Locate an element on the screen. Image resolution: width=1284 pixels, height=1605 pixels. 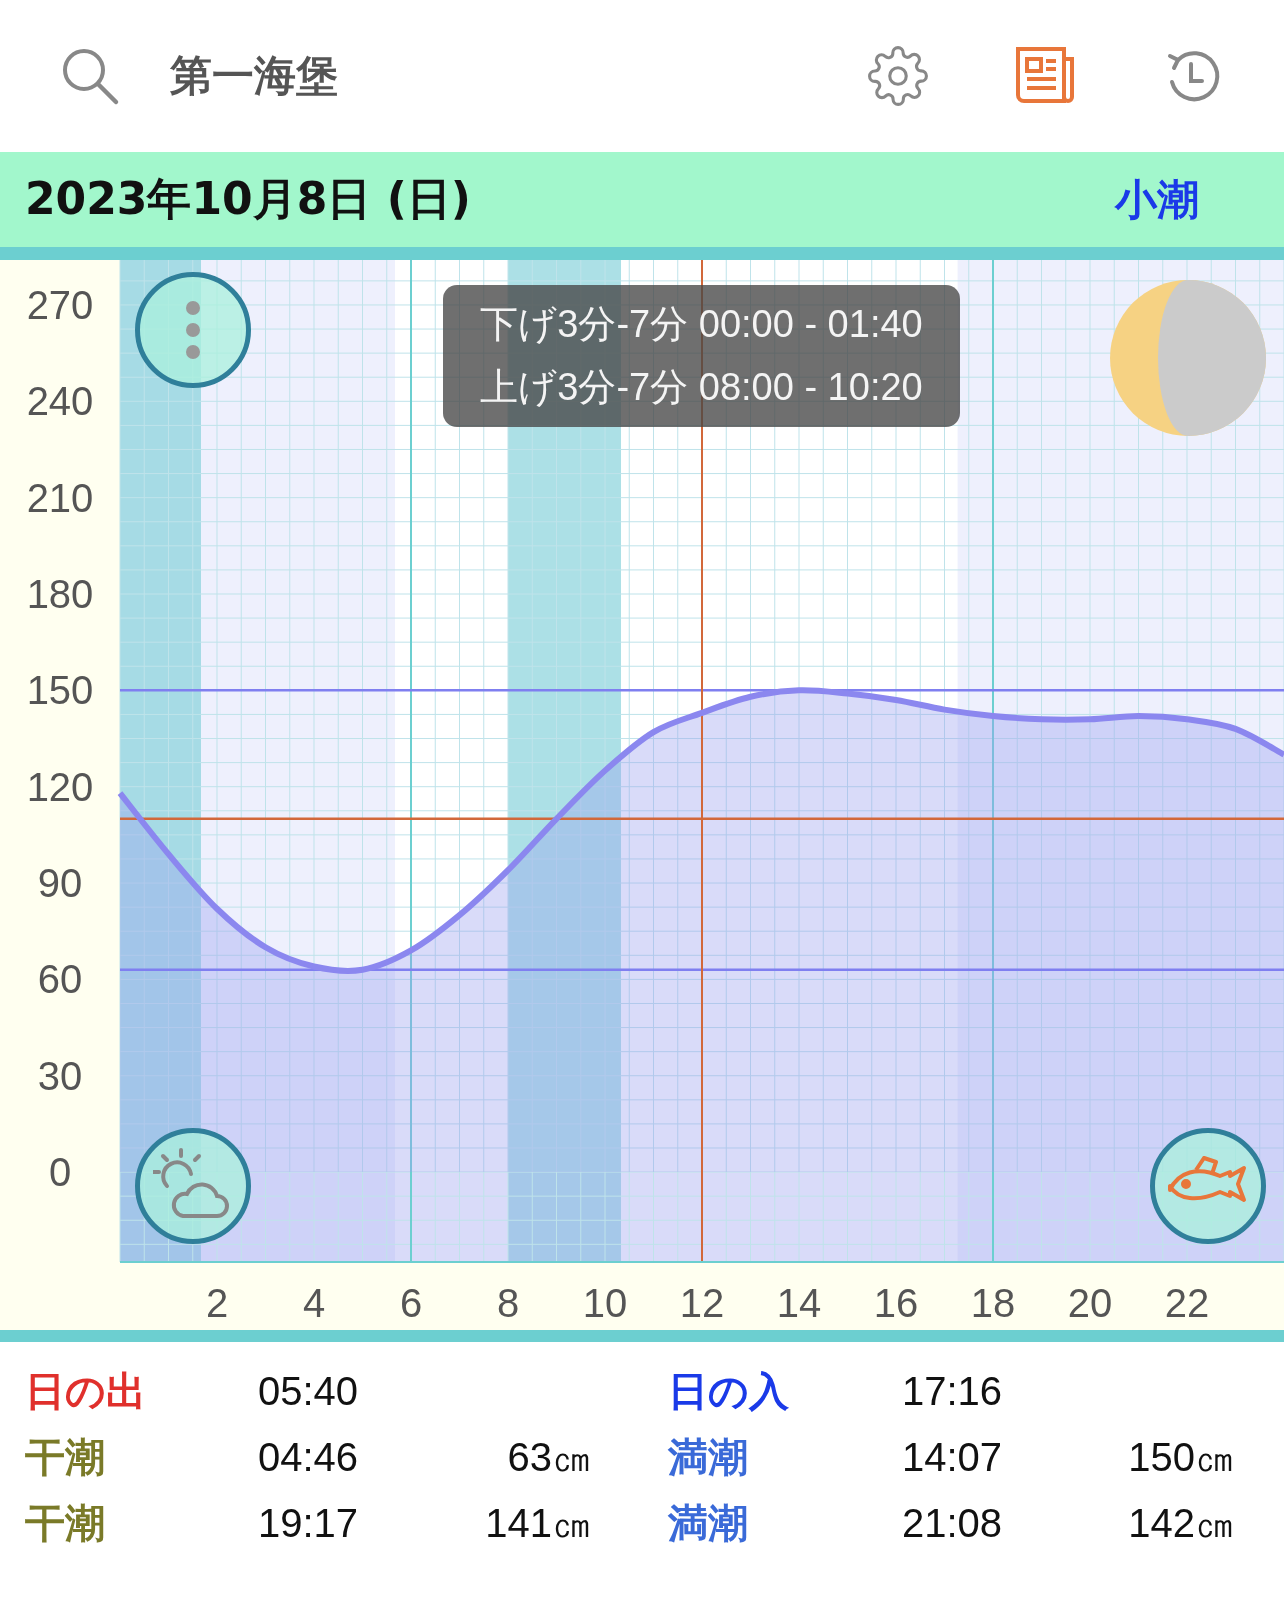
x-axis-label: 4 is located at coordinates (314, 1303).